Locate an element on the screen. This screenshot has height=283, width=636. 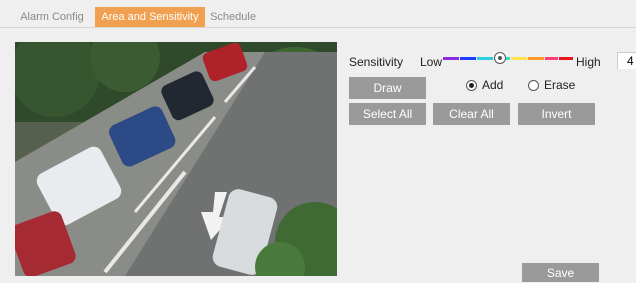
add-radio is located at coordinates (471, 85).